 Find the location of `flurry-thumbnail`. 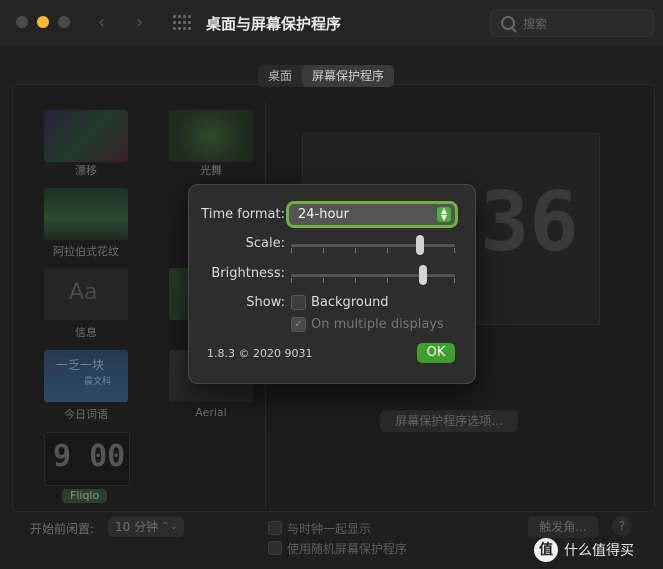

flurry-thumbnail is located at coordinates (211, 136).